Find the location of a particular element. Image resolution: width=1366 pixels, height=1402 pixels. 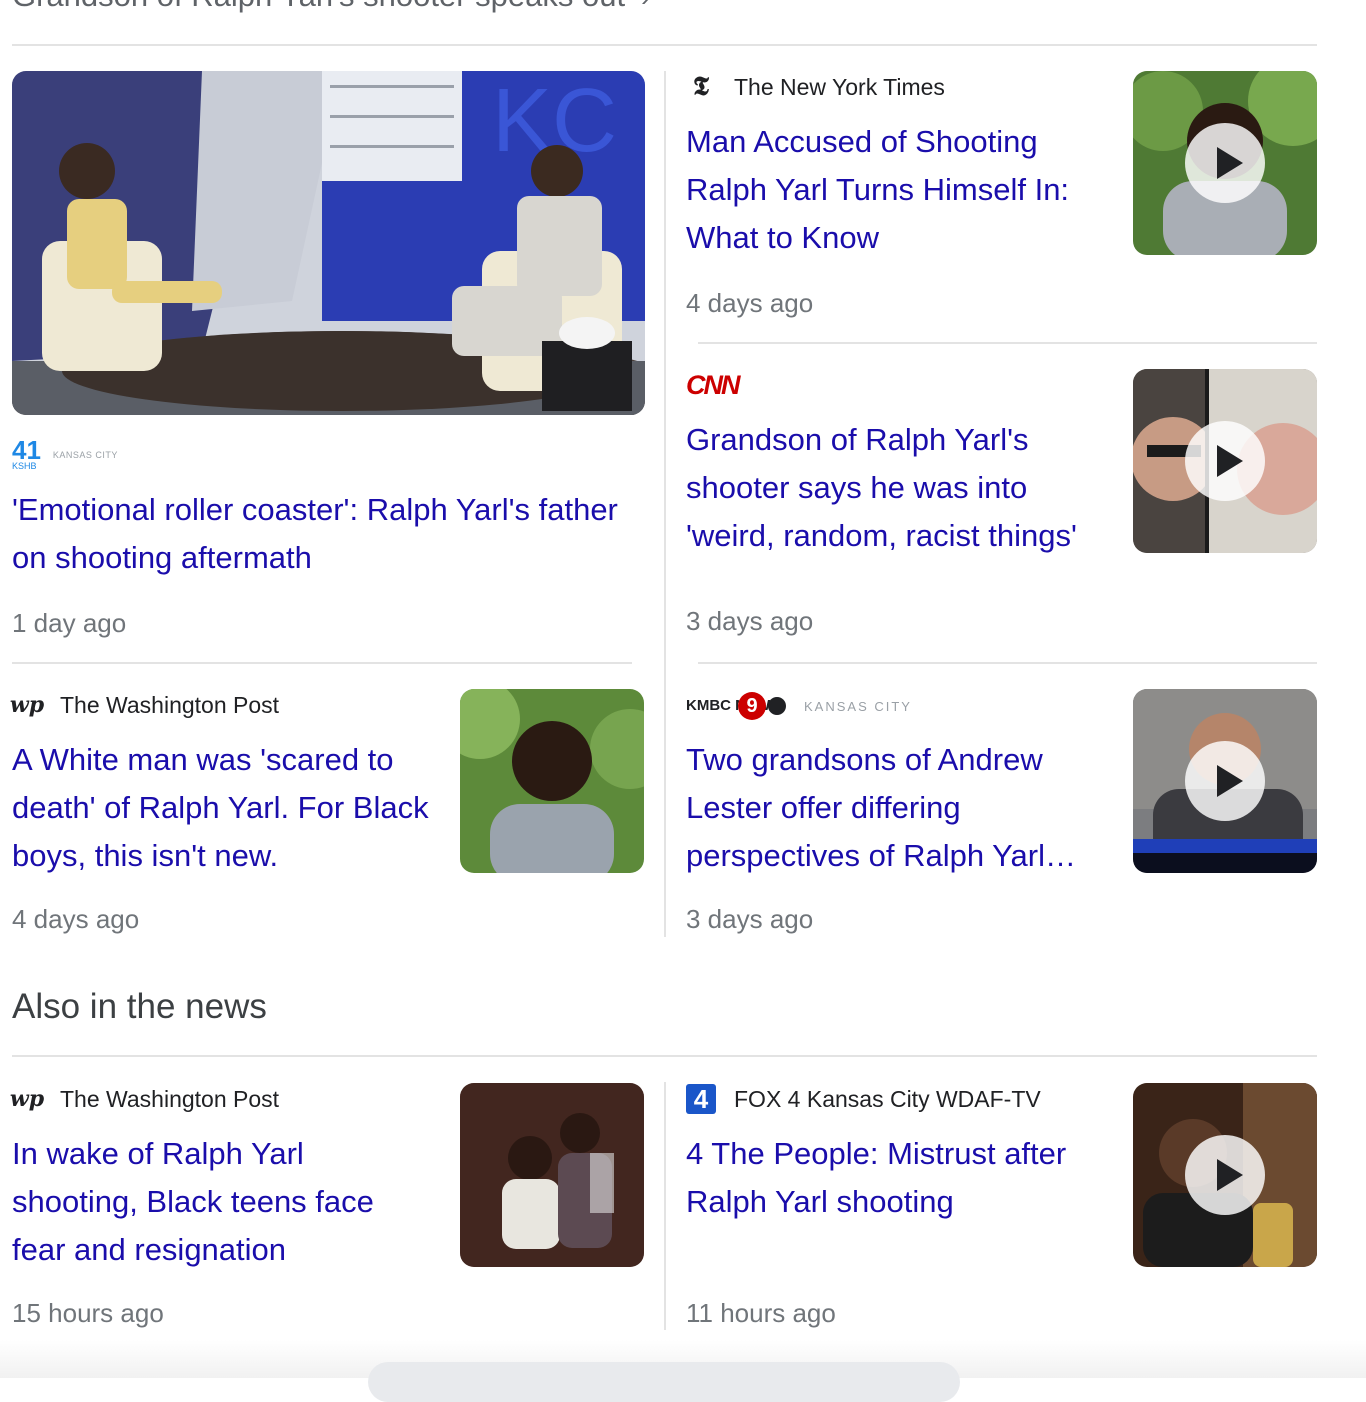

story-time: 11 hours ago is located at coordinates (761, 1313).